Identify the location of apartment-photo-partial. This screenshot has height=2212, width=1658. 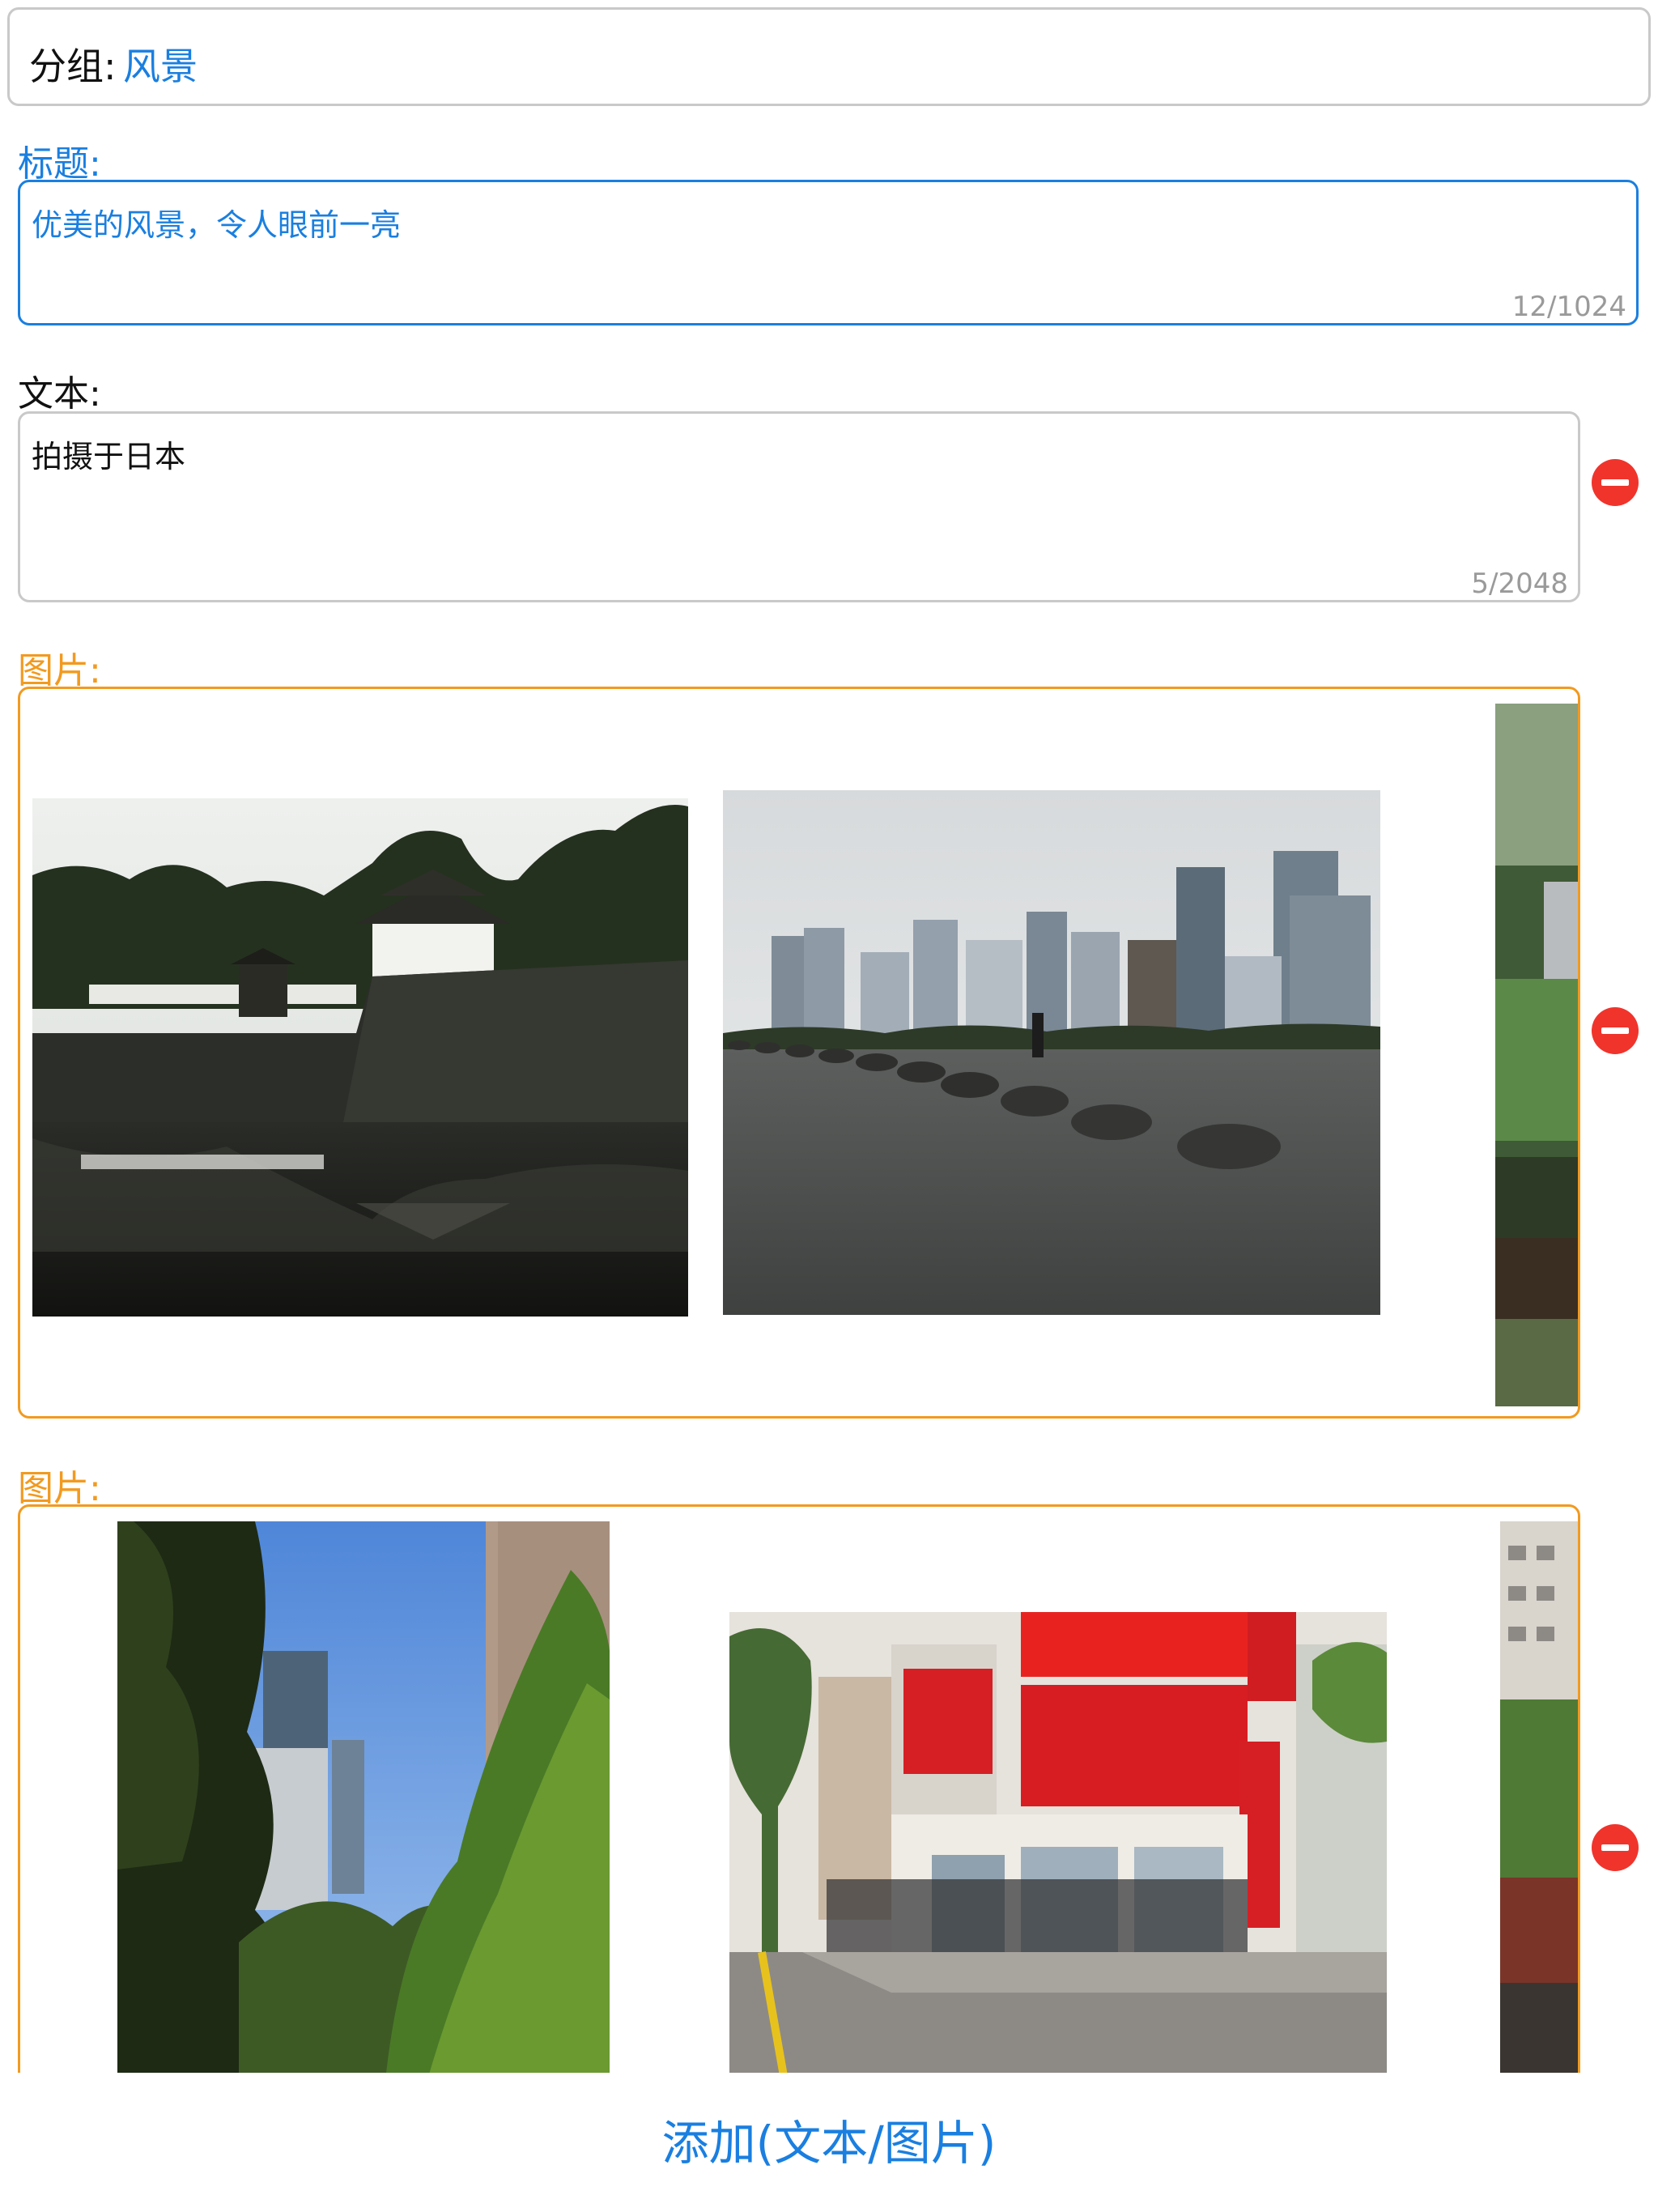
(1539, 1819).